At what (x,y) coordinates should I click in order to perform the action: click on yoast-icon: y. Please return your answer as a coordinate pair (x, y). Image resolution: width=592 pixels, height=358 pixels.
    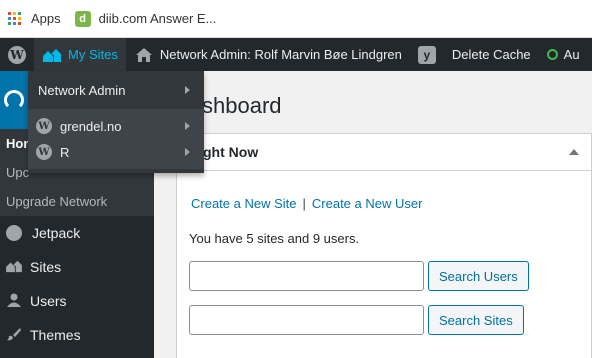
    Looking at the image, I should click on (426, 54).